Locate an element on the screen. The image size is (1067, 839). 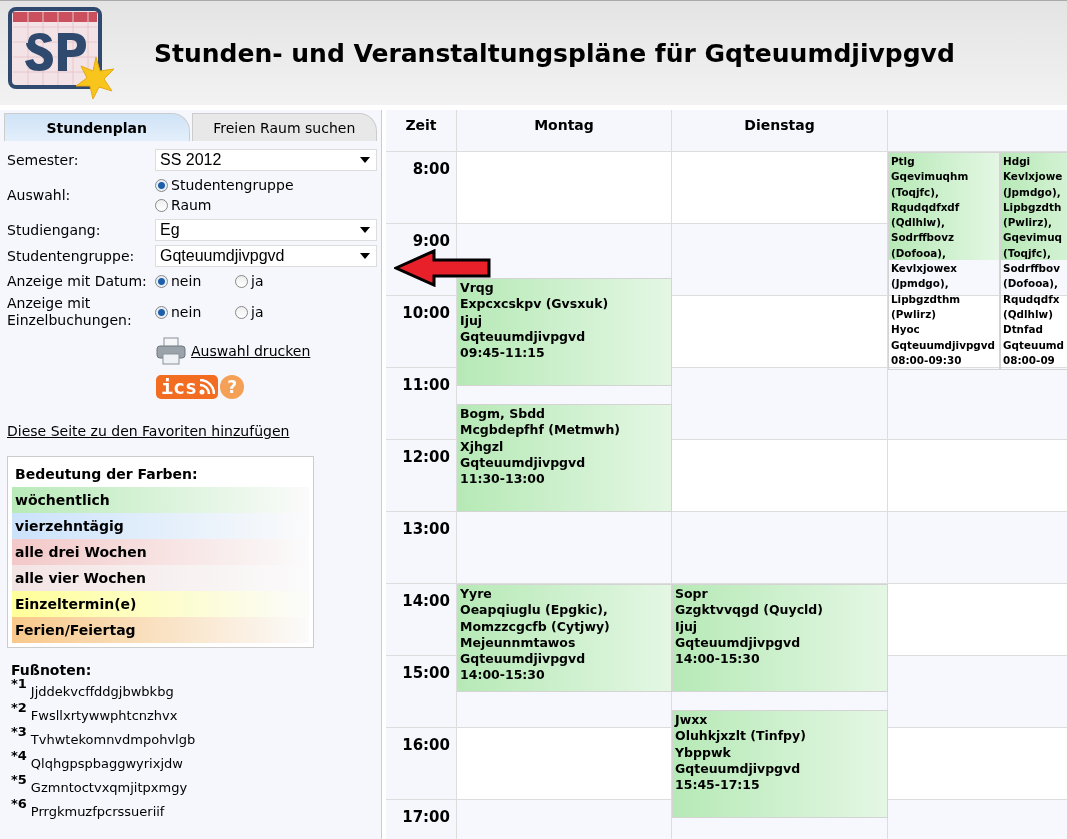
hour-label: 12:00 is located at coordinates (421, 476).